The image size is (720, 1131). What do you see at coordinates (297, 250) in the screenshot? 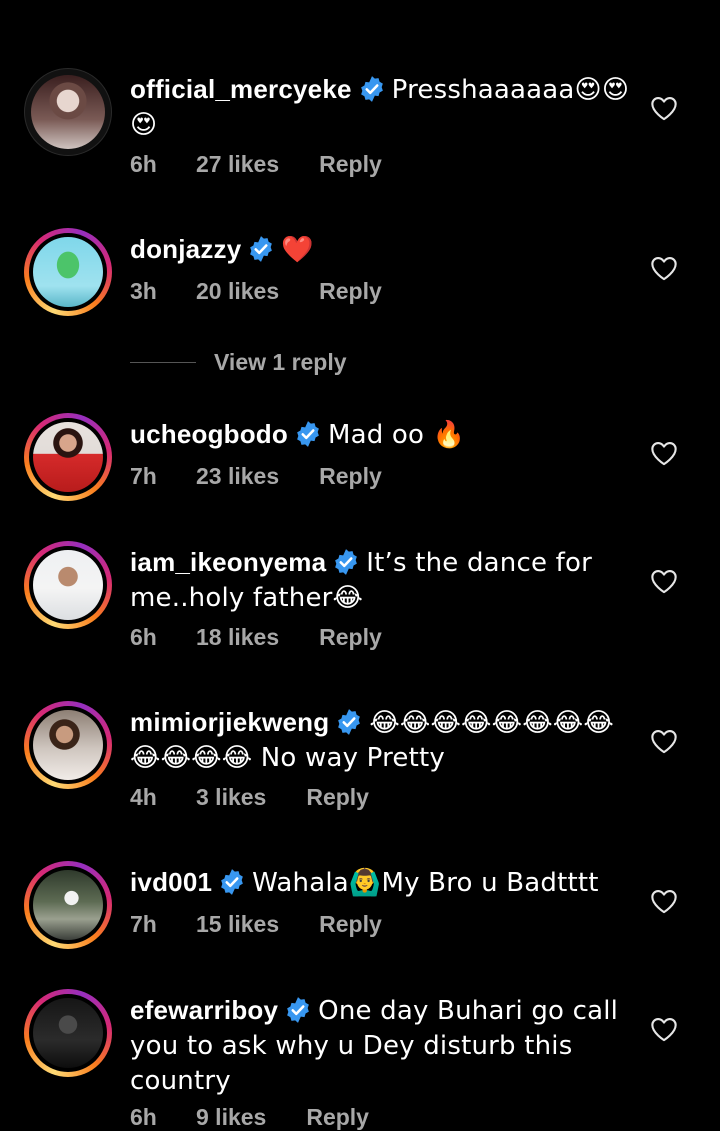
I see `comment-text: ❤️` at bounding box center [297, 250].